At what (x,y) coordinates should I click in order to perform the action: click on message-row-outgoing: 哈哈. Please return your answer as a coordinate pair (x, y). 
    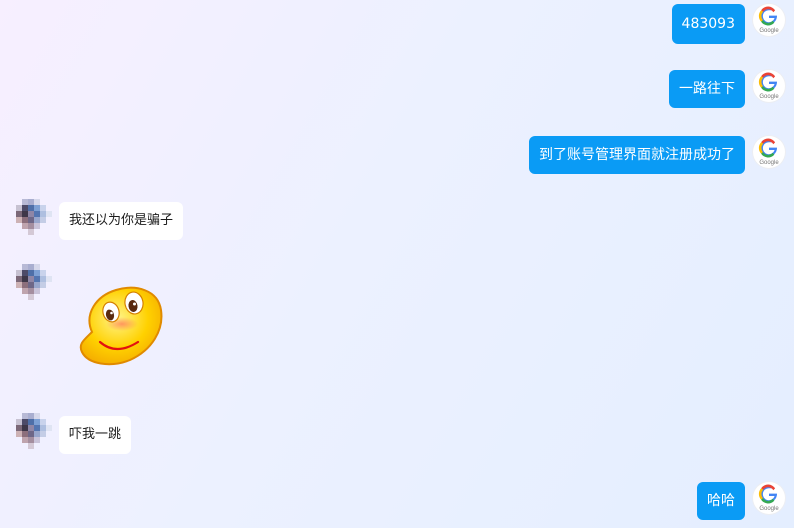
    Looking at the image, I should click on (397, 502).